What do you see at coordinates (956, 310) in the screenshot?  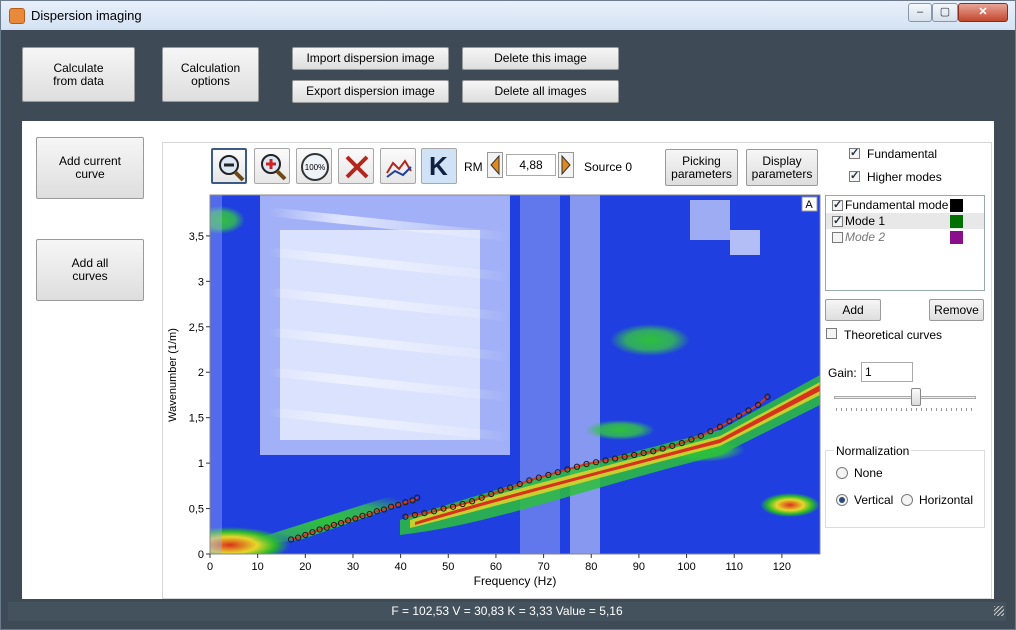 I see `remove-mode-button: Remove` at bounding box center [956, 310].